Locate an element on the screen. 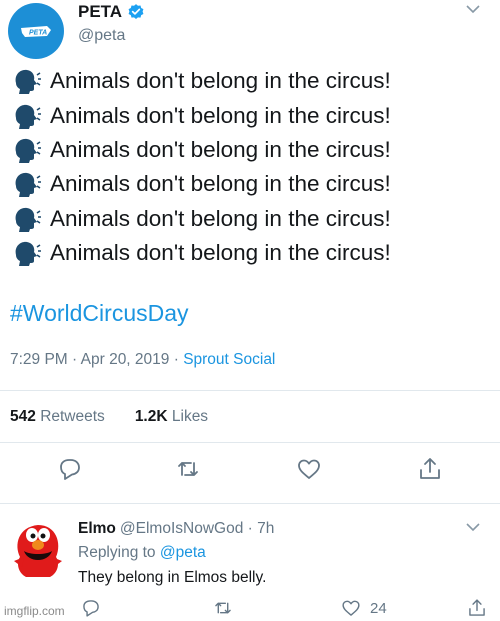 This screenshot has width=500, height=621. tweet-time: 7:29 PM · Apr 20, 2019 · is located at coordinates (94, 359).